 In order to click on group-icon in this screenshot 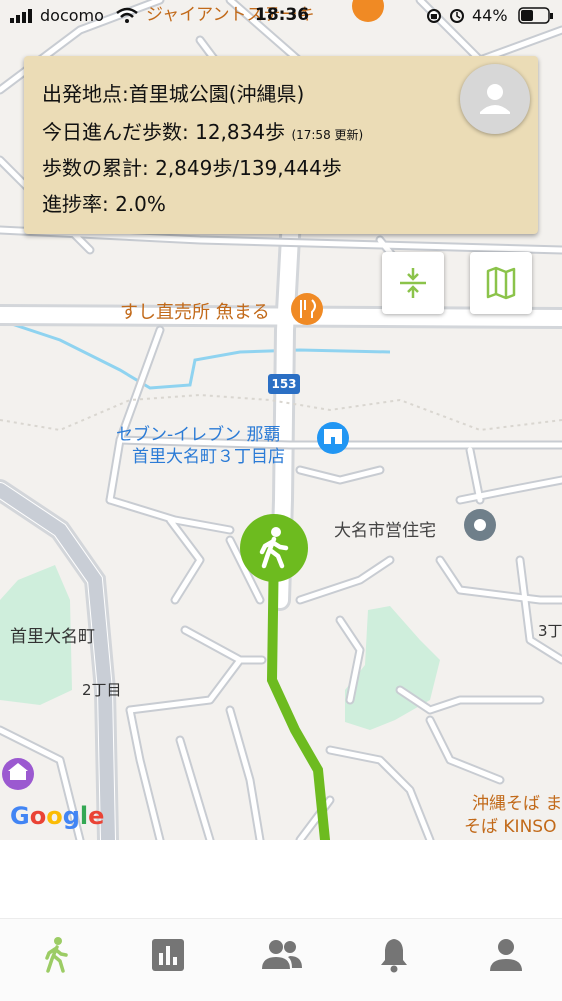, I will do `click(282, 954)`.